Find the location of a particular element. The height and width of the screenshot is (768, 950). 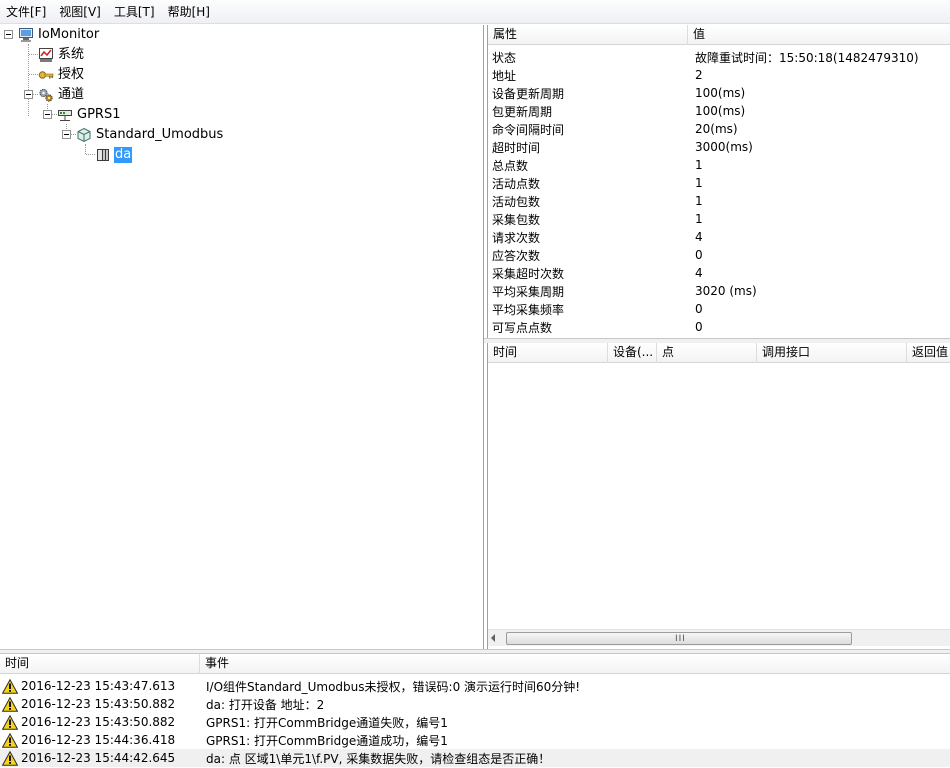

property-key: 平均采集周期 is located at coordinates (528, 291).